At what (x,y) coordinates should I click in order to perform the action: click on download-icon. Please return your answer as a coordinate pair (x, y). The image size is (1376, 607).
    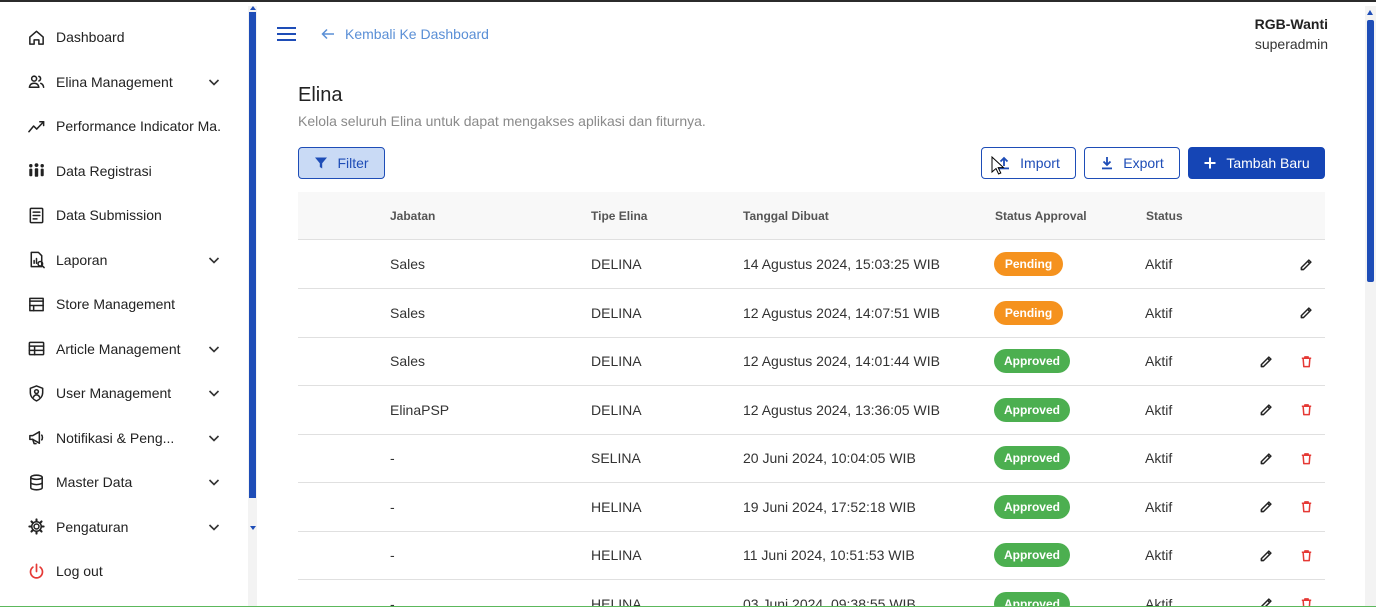
    Looking at the image, I should click on (1107, 163).